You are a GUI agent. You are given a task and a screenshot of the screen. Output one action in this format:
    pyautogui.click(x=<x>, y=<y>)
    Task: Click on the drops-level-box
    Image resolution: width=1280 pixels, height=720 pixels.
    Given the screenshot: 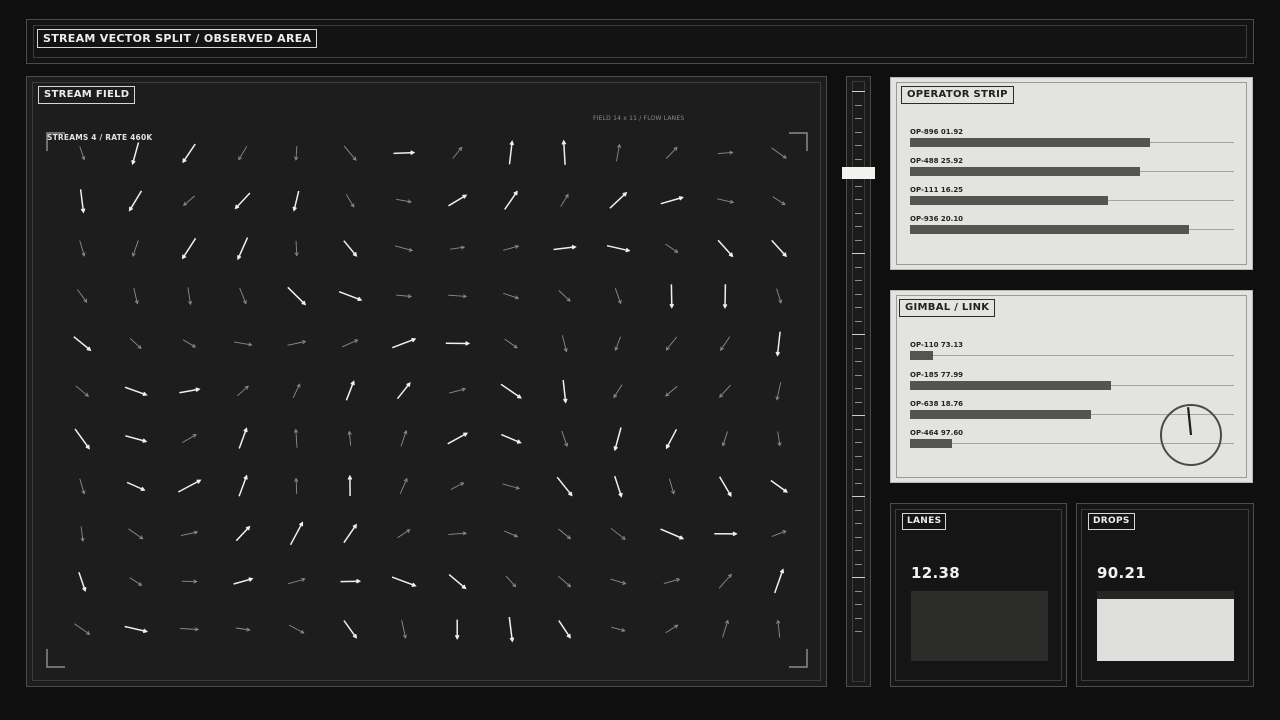 What is the action you would take?
    pyautogui.click(x=1165, y=626)
    